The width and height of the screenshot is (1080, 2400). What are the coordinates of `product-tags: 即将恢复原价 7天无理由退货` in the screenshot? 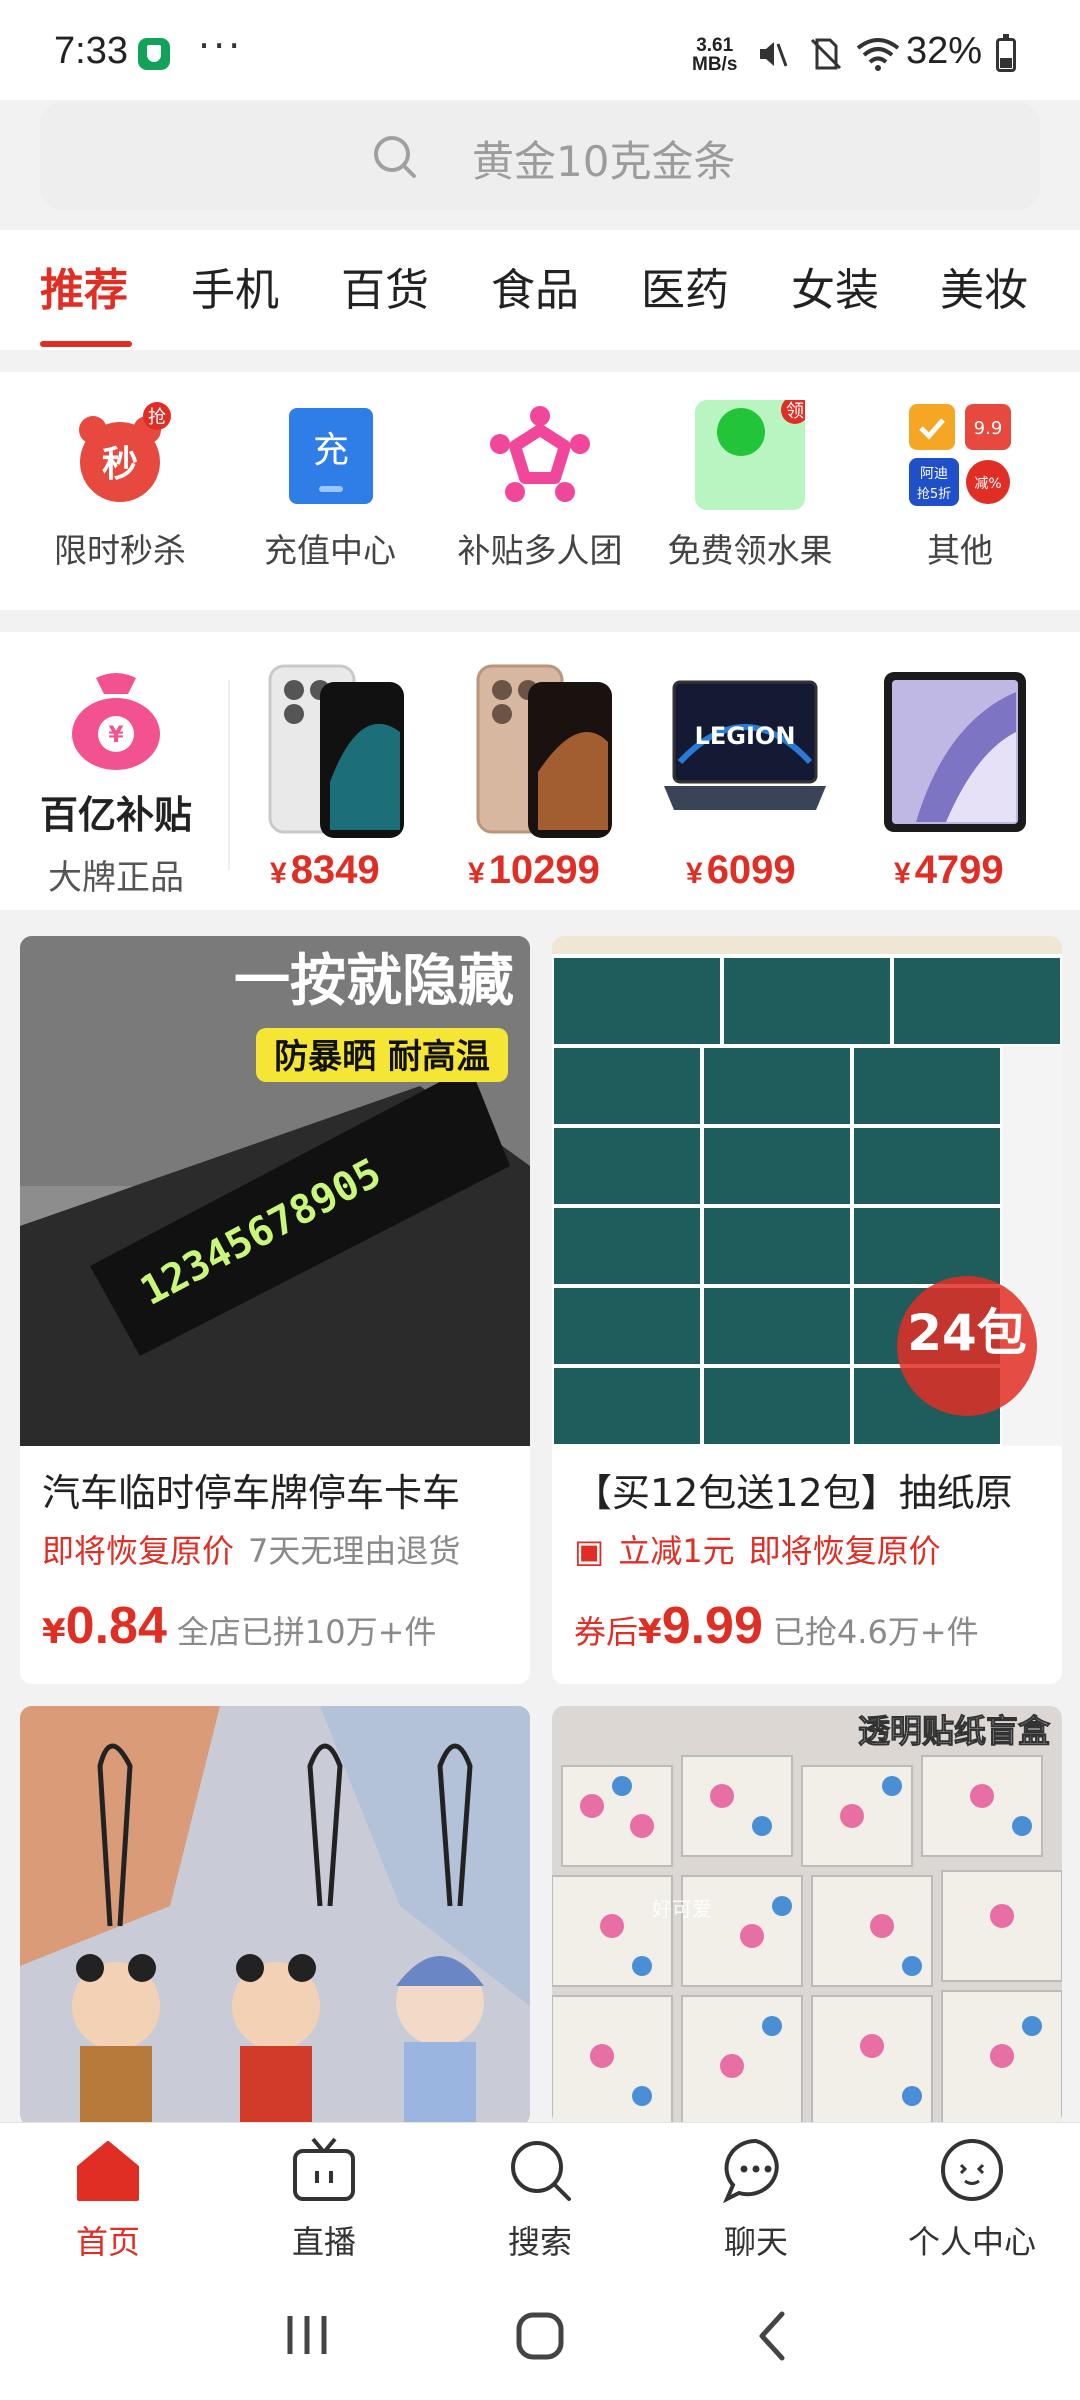 It's located at (251, 1551).